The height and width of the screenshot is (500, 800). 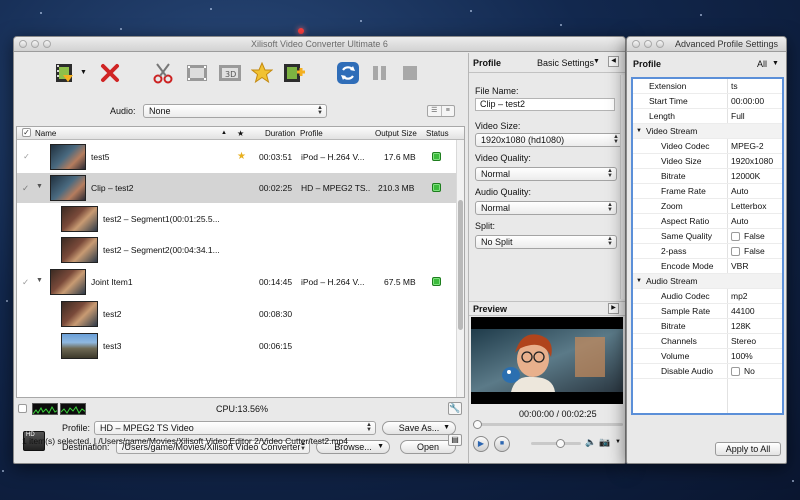 What do you see at coordinates (448, 111) in the screenshot?
I see `detail-view-icon: ≡` at bounding box center [448, 111].